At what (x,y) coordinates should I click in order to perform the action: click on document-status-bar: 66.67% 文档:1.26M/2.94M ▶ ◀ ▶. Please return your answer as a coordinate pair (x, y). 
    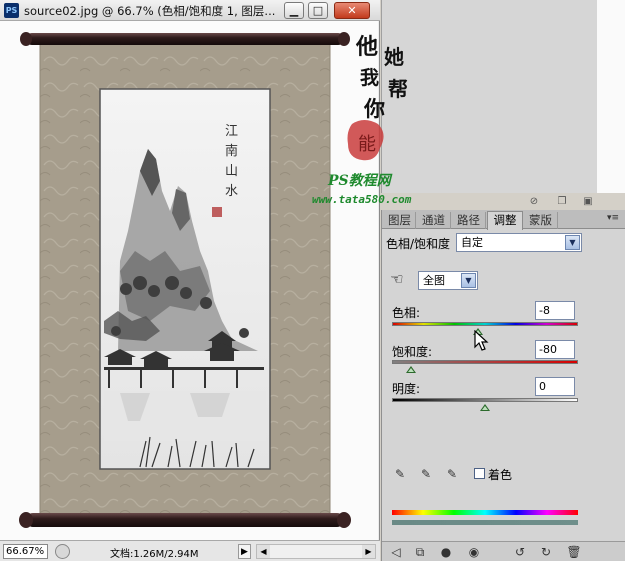
    Looking at the image, I should click on (190, 550).